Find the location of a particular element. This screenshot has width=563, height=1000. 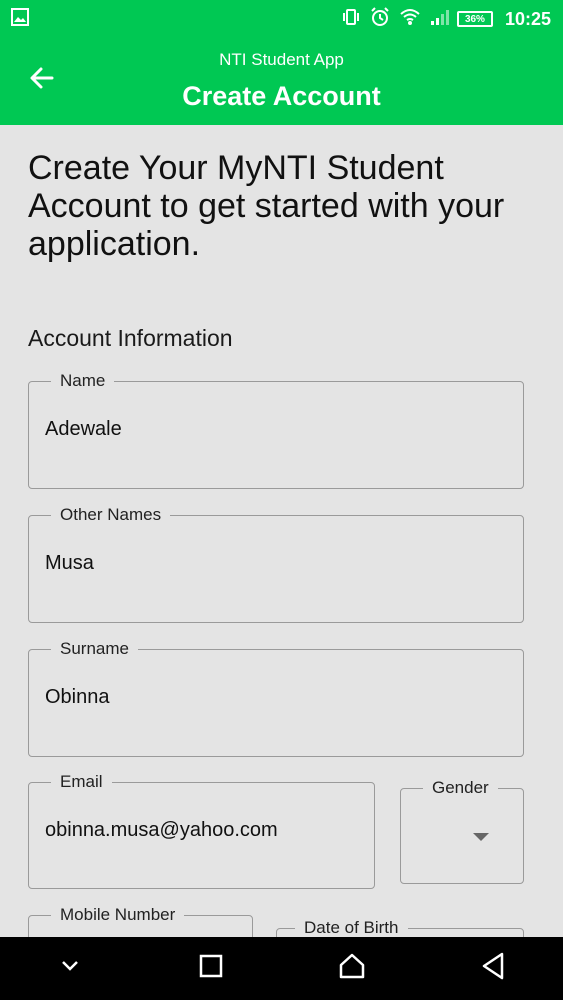

battery-level: 36% is located at coordinates (474, 19).